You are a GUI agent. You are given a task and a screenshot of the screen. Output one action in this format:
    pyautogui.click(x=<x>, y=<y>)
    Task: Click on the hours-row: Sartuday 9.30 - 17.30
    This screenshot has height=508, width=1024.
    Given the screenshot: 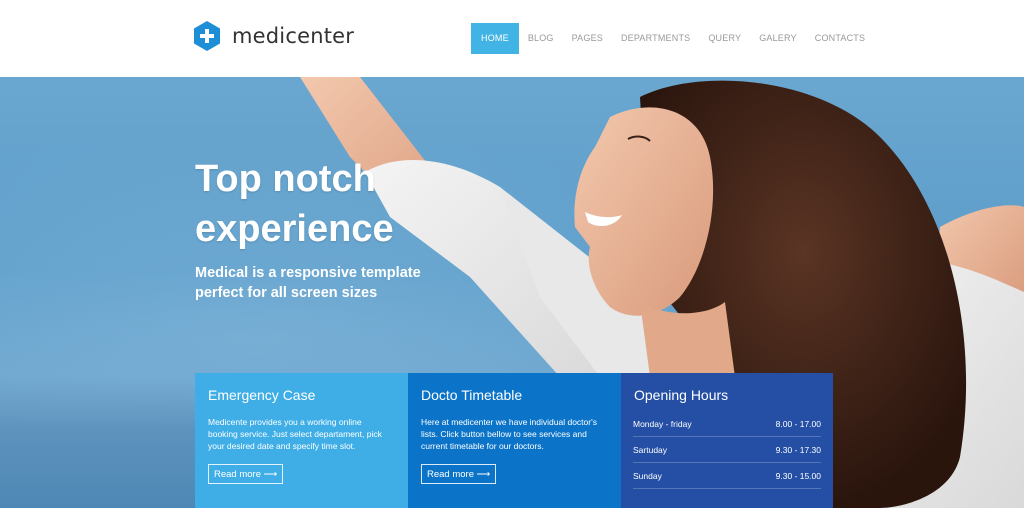 What is the action you would take?
    pyautogui.click(x=727, y=450)
    